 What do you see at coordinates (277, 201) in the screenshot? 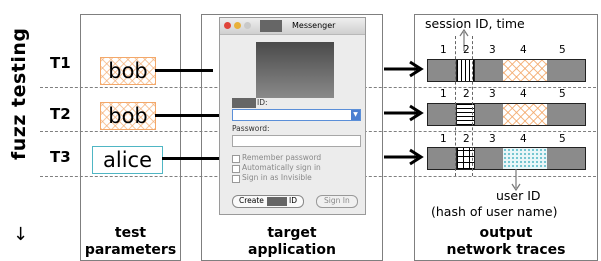
I see `create-button-block` at bounding box center [277, 201].